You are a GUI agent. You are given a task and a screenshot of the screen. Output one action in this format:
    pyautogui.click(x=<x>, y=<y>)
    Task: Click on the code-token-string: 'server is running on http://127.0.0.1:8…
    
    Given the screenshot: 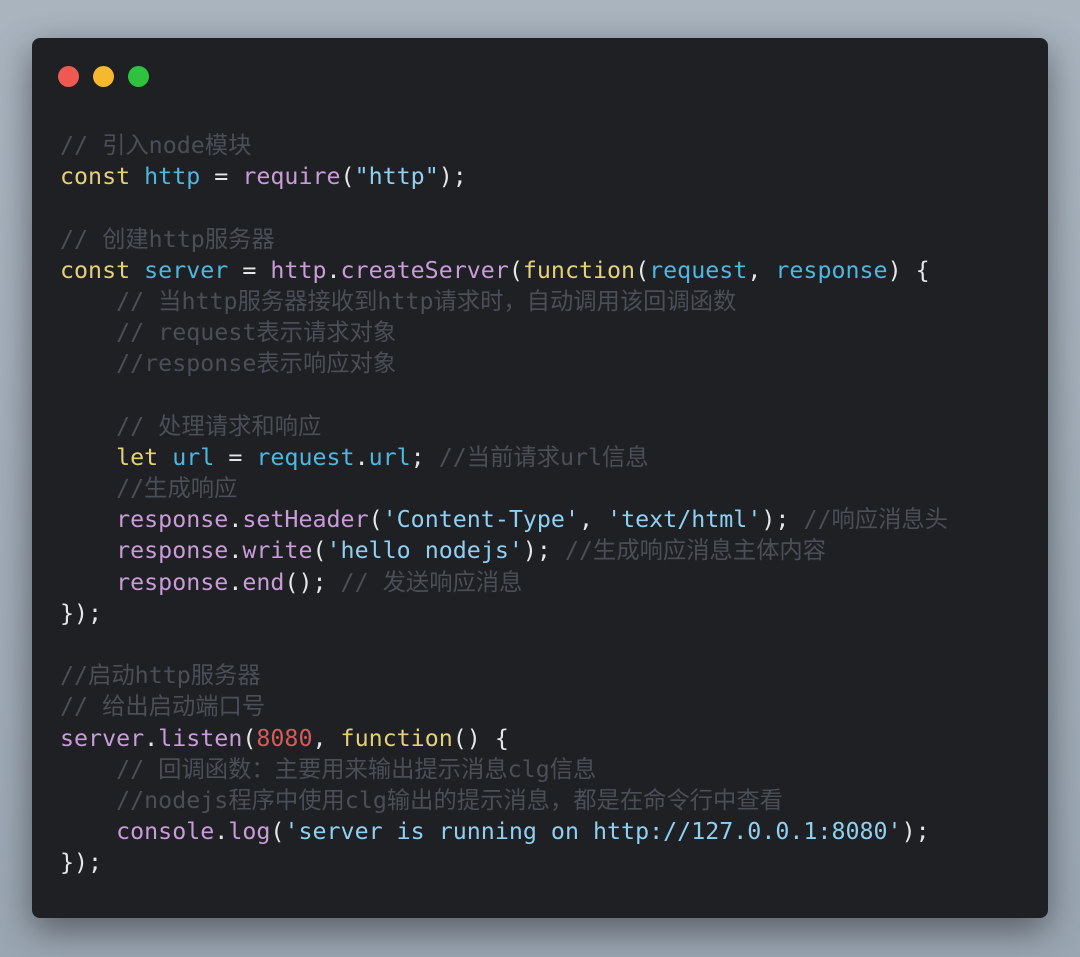 What is the action you would take?
    pyautogui.click(x=593, y=832)
    